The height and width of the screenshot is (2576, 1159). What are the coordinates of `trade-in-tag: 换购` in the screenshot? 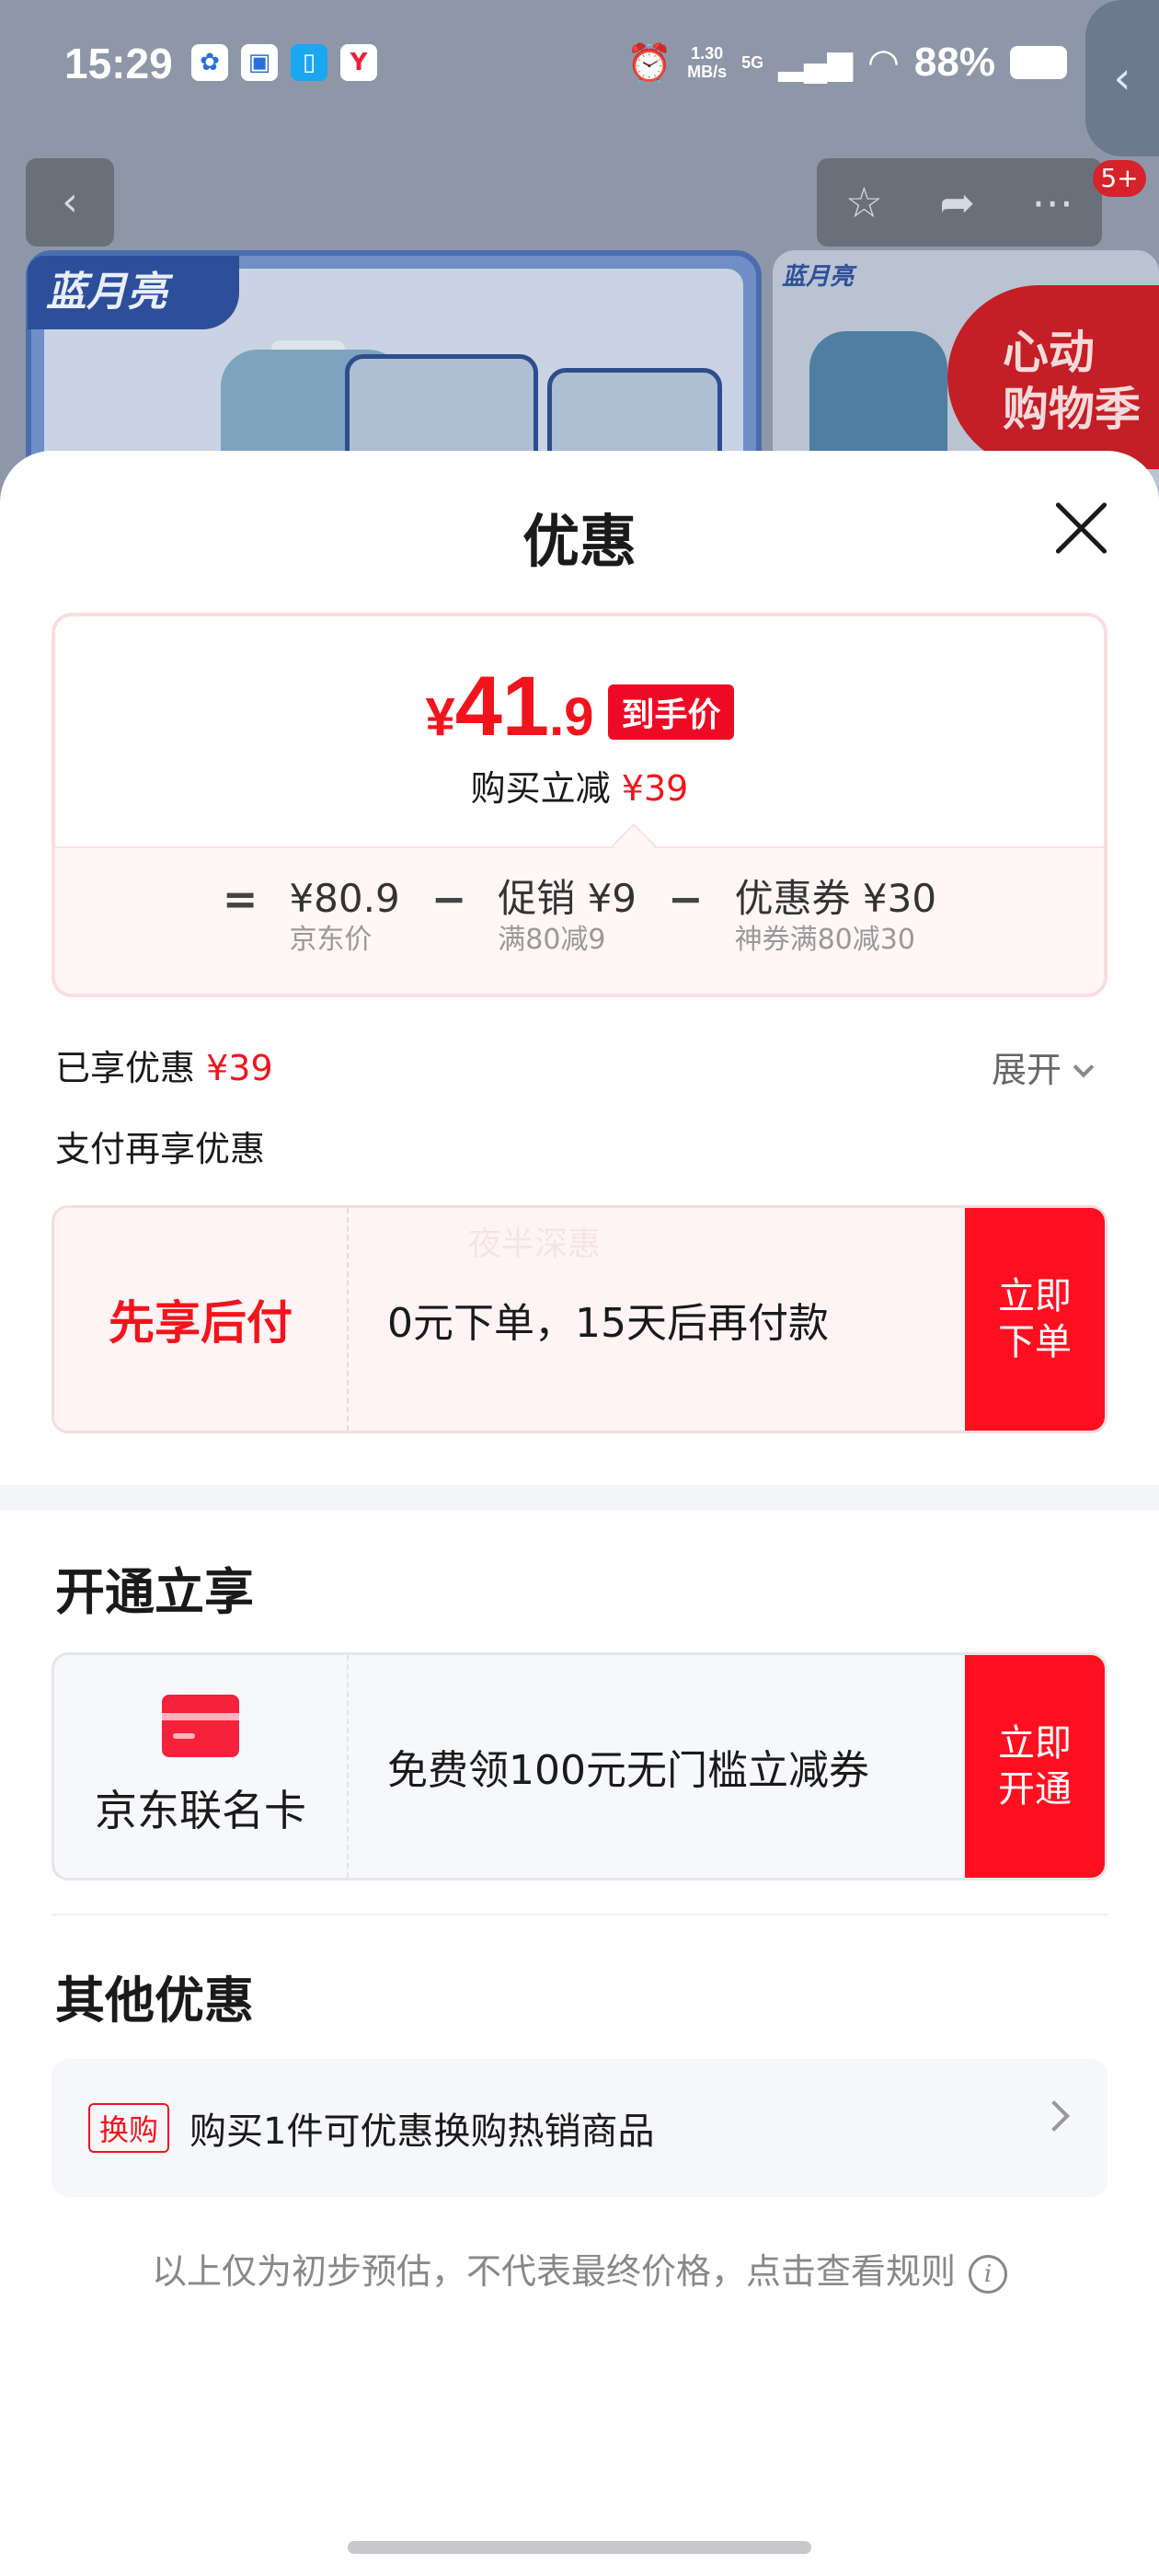 It's located at (129, 2128).